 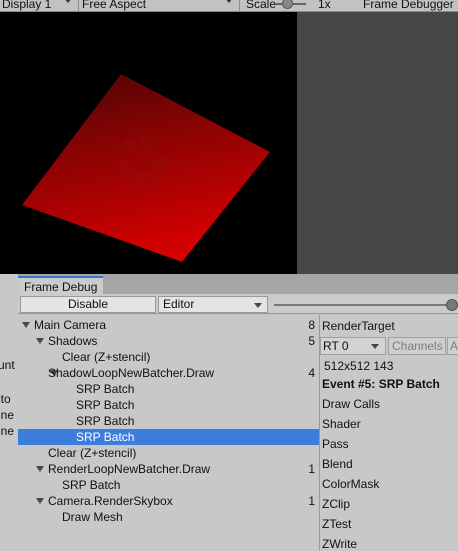 What do you see at coordinates (311, 325) in the screenshot?
I see `tree-row-count: 8` at bounding box center [311, 325].